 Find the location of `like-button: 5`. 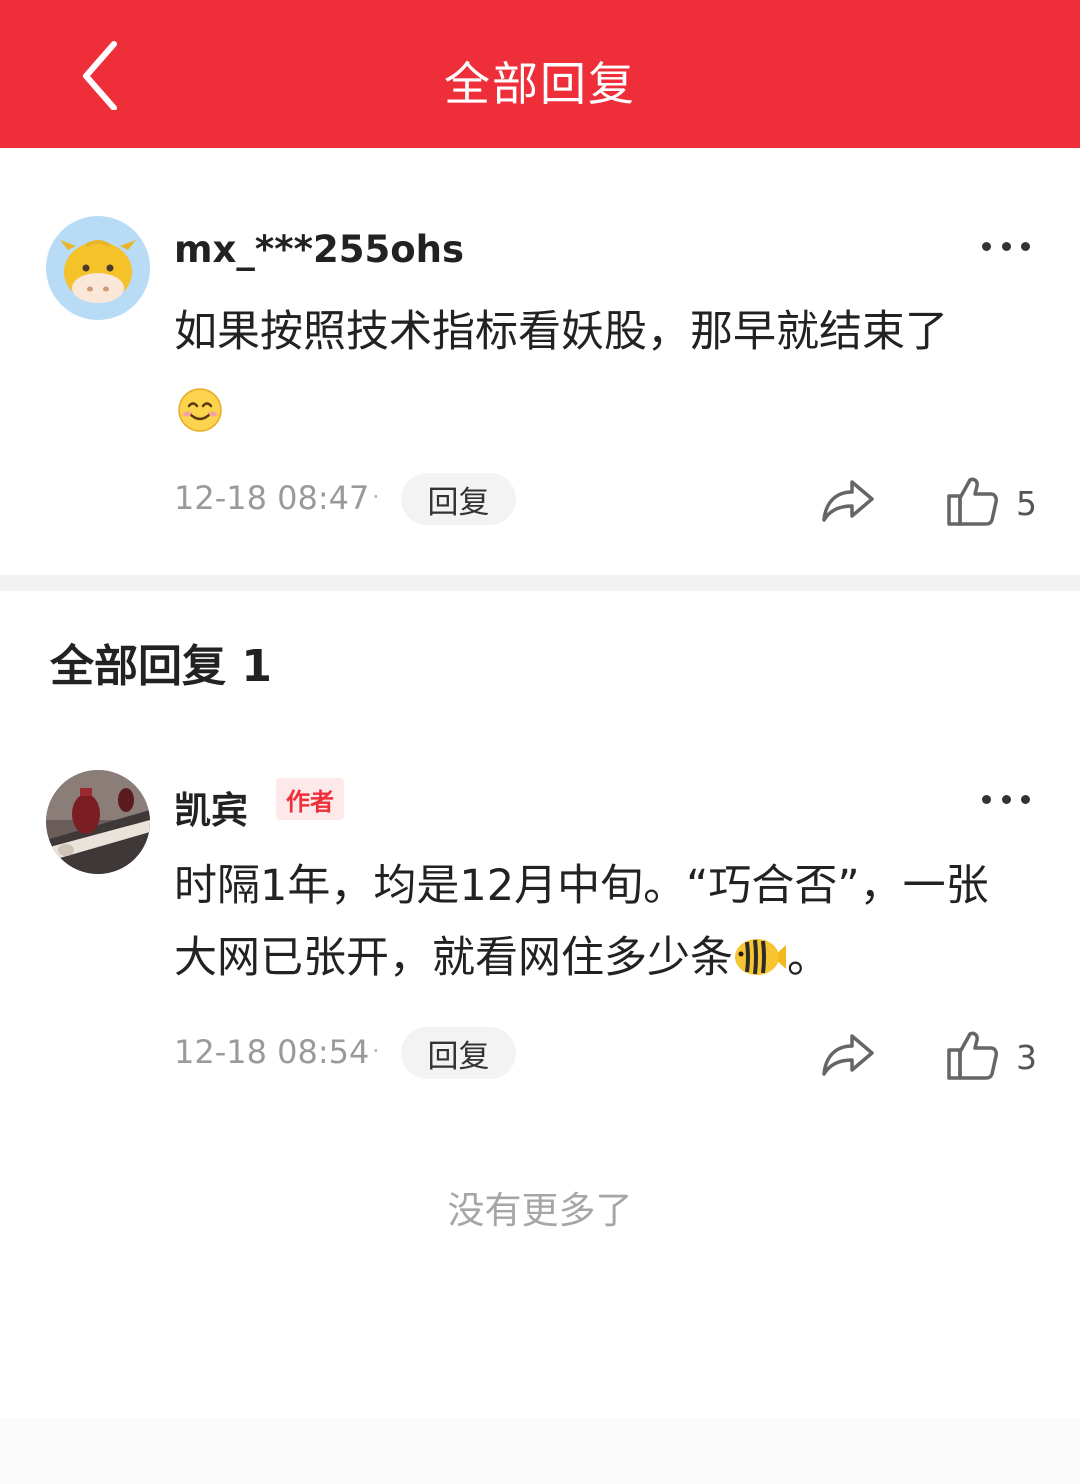

like-button: 5 is located at coordinates (994, 502).